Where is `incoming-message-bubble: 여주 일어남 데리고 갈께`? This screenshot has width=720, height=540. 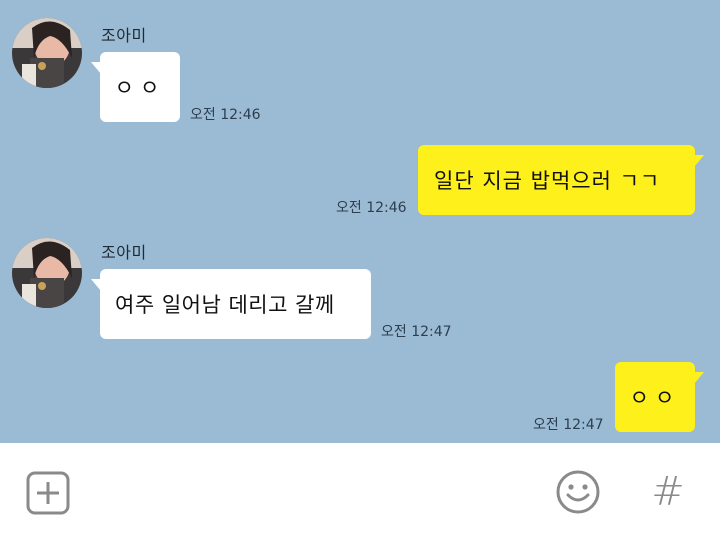 incoming-message-bubble: 여주 일어남 데리고 갈께 is located at coordinates (231, 304).